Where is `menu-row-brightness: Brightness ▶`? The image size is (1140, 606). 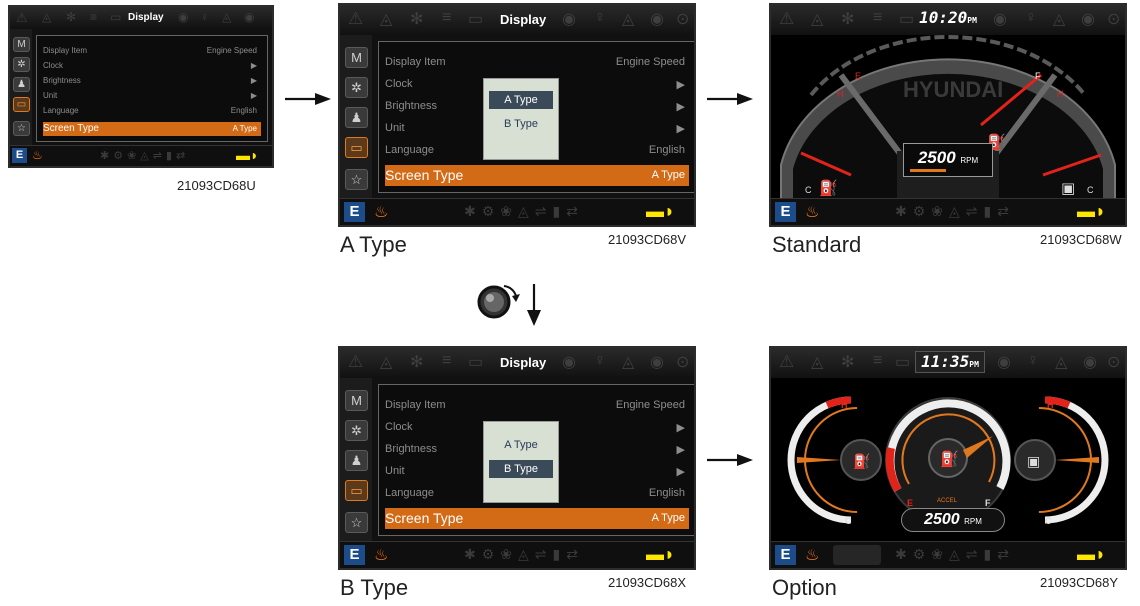 menu-row-brightness: Brightness ▶ is located at coordinates (152, 82).